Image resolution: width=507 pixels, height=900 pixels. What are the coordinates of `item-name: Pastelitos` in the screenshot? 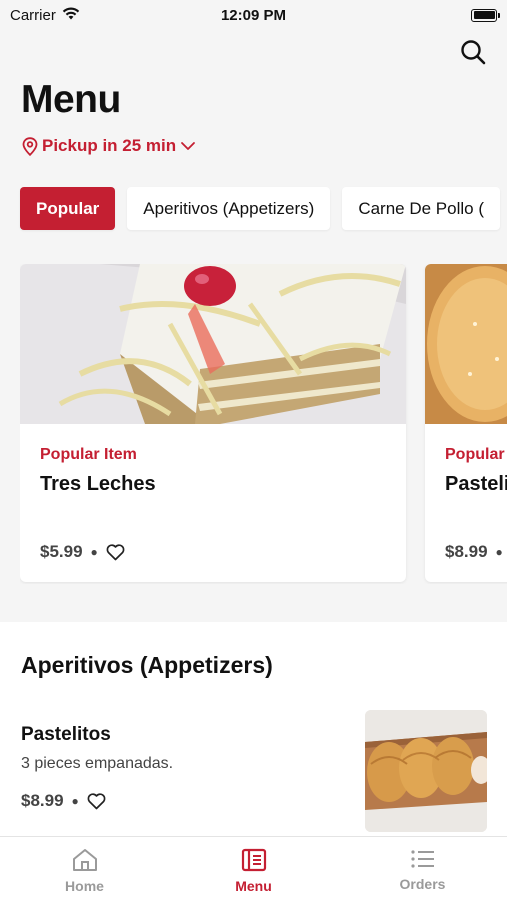 It's located at (66, 734).